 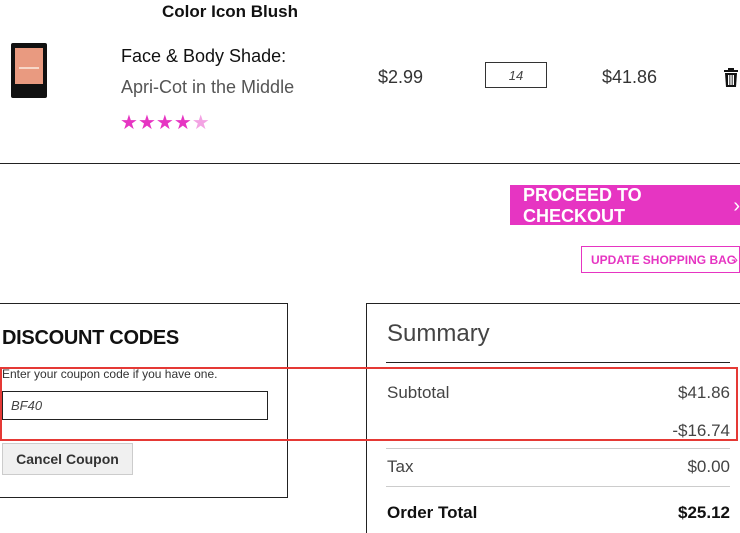 I want to click on update-shopping-bag-button: UPDATE SHOPPING BAG ›, so click(x=660, y=259).